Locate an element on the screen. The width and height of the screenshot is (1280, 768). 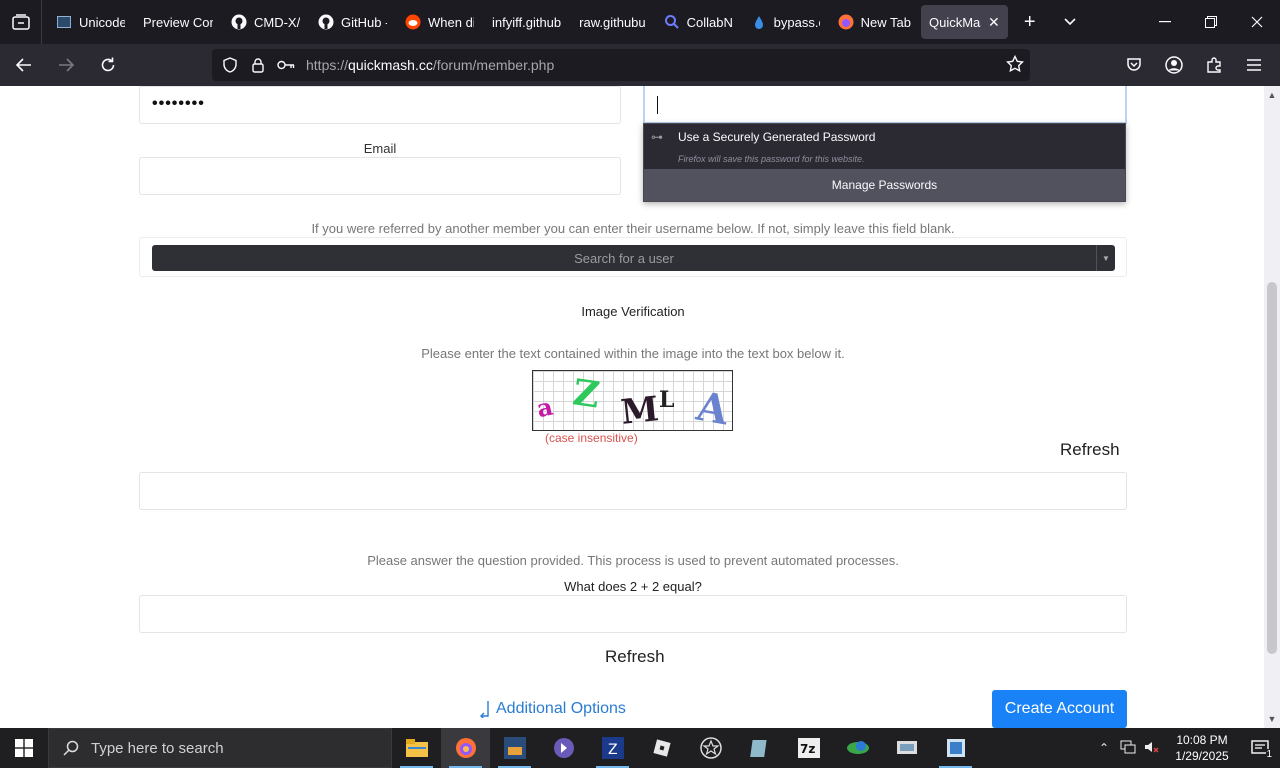
taskbar-clock: 10:08 PM 1/29/2025 is located at coordinates (1202, 748).